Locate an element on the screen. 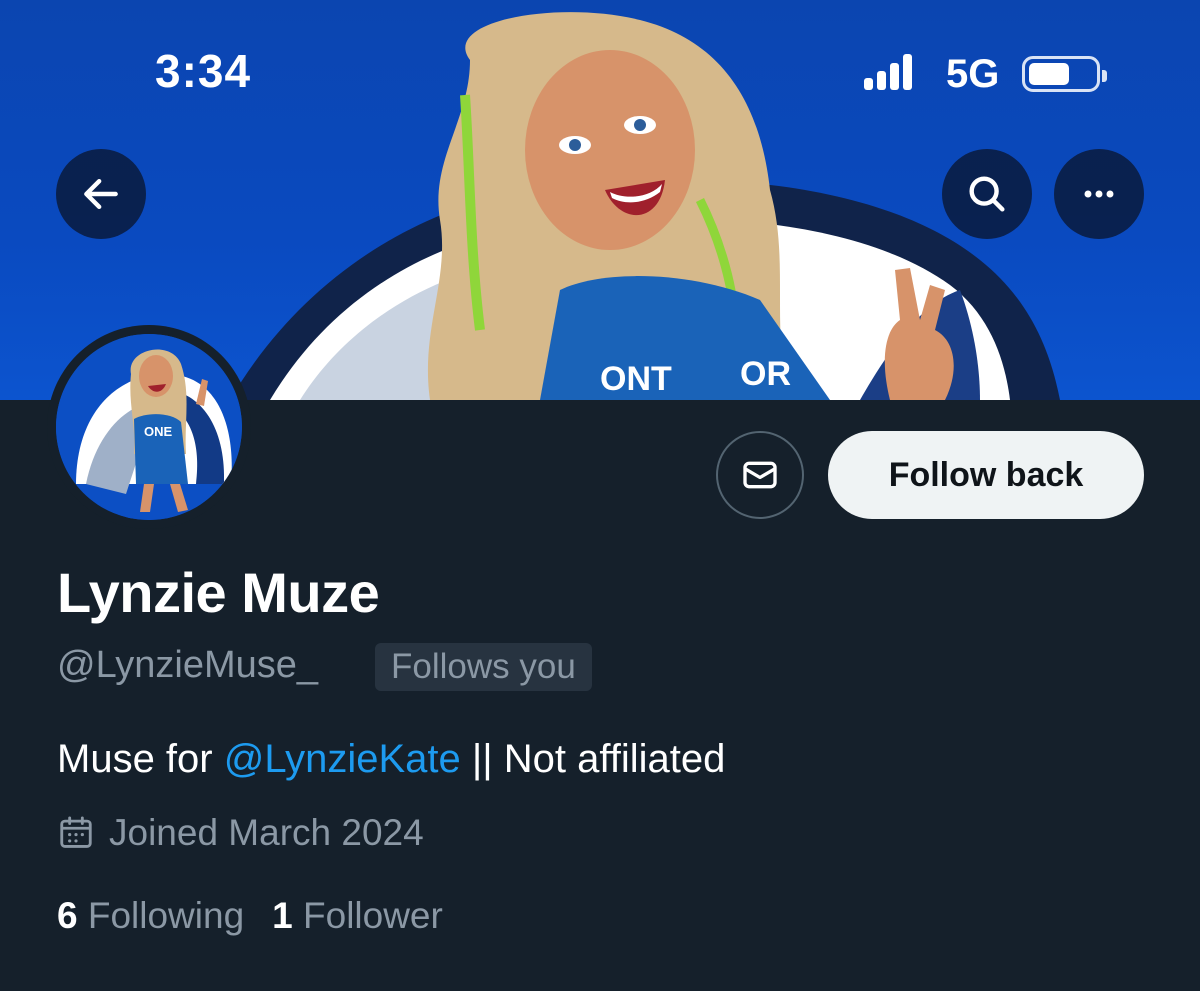  envelope-icon is located at coordinates (760, 475).